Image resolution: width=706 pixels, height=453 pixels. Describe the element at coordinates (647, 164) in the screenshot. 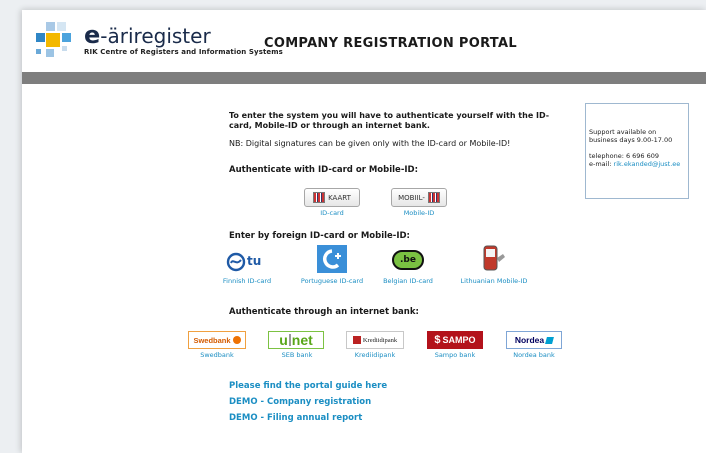

I see `support-email-link: rik.ekanded@just.ee` at that location.